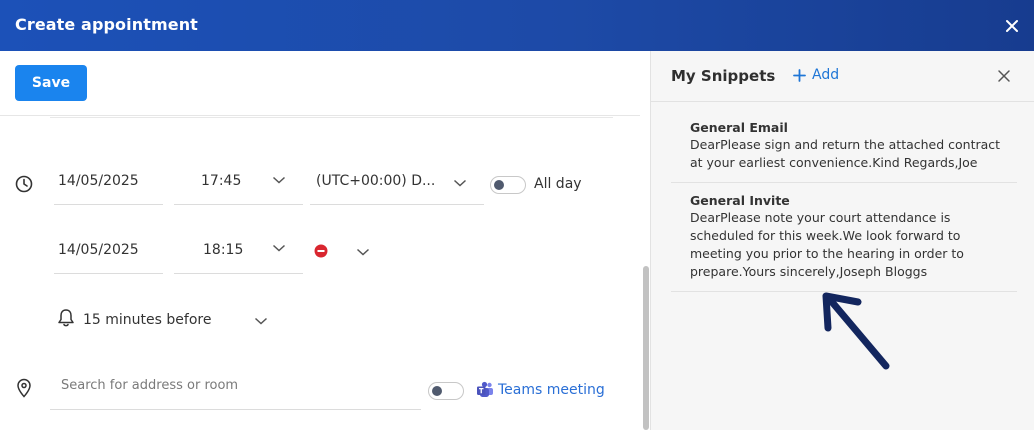 Image resolution: width=1034 pixels, height=430 pixels. I want to click on all-day-label: All day, so click(558, 184).